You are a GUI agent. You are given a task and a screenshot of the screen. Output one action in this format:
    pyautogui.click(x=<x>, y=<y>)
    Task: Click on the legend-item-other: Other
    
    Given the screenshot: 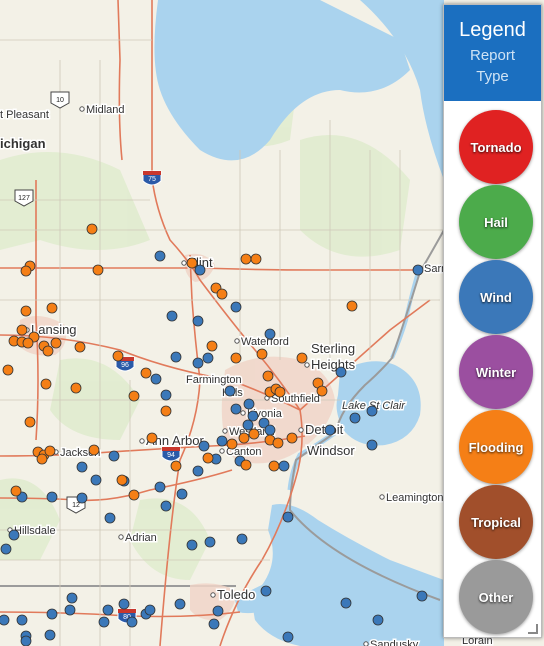 What is the action you would take?
    pyautogui.click(x=496, y=597)
    